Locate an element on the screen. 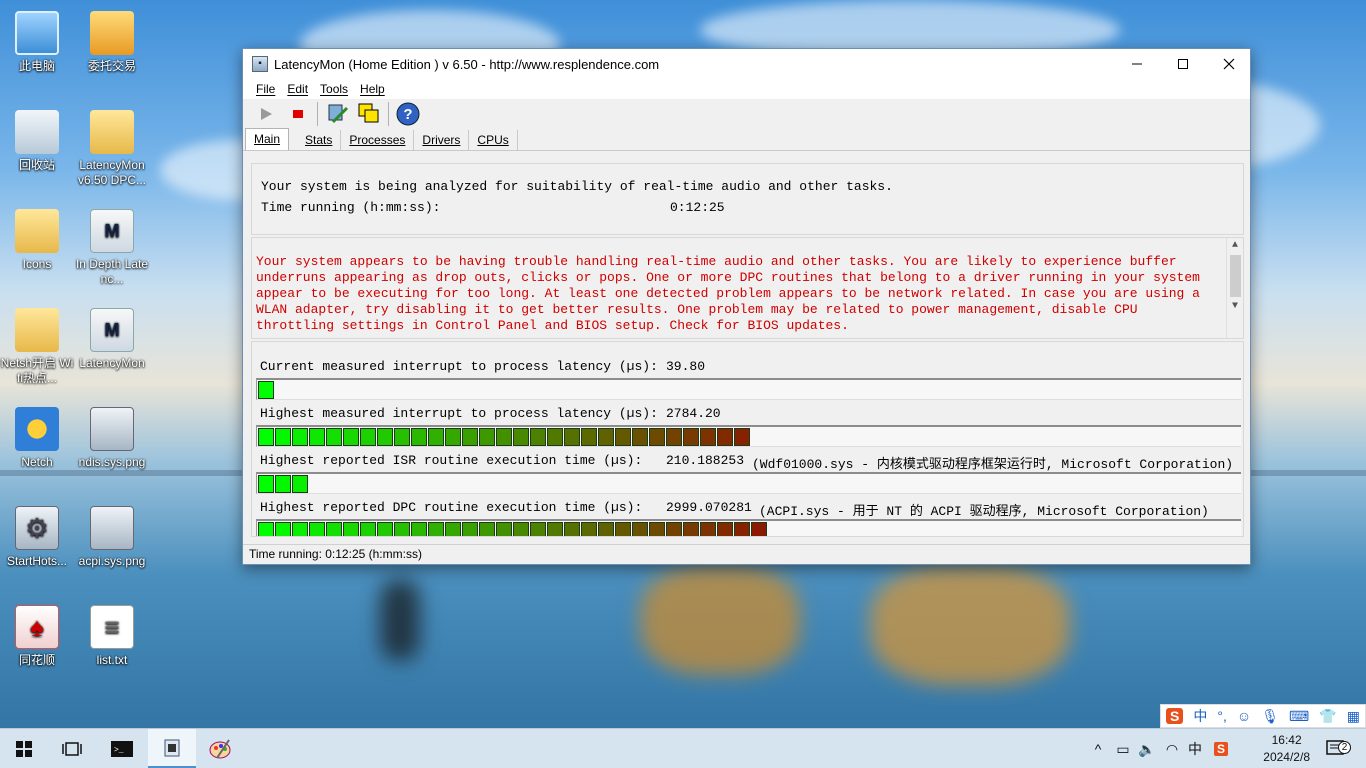 This screenshot has width=1366, height=768. volume-icon: 🔈 is located at coordinates (1147, 748).